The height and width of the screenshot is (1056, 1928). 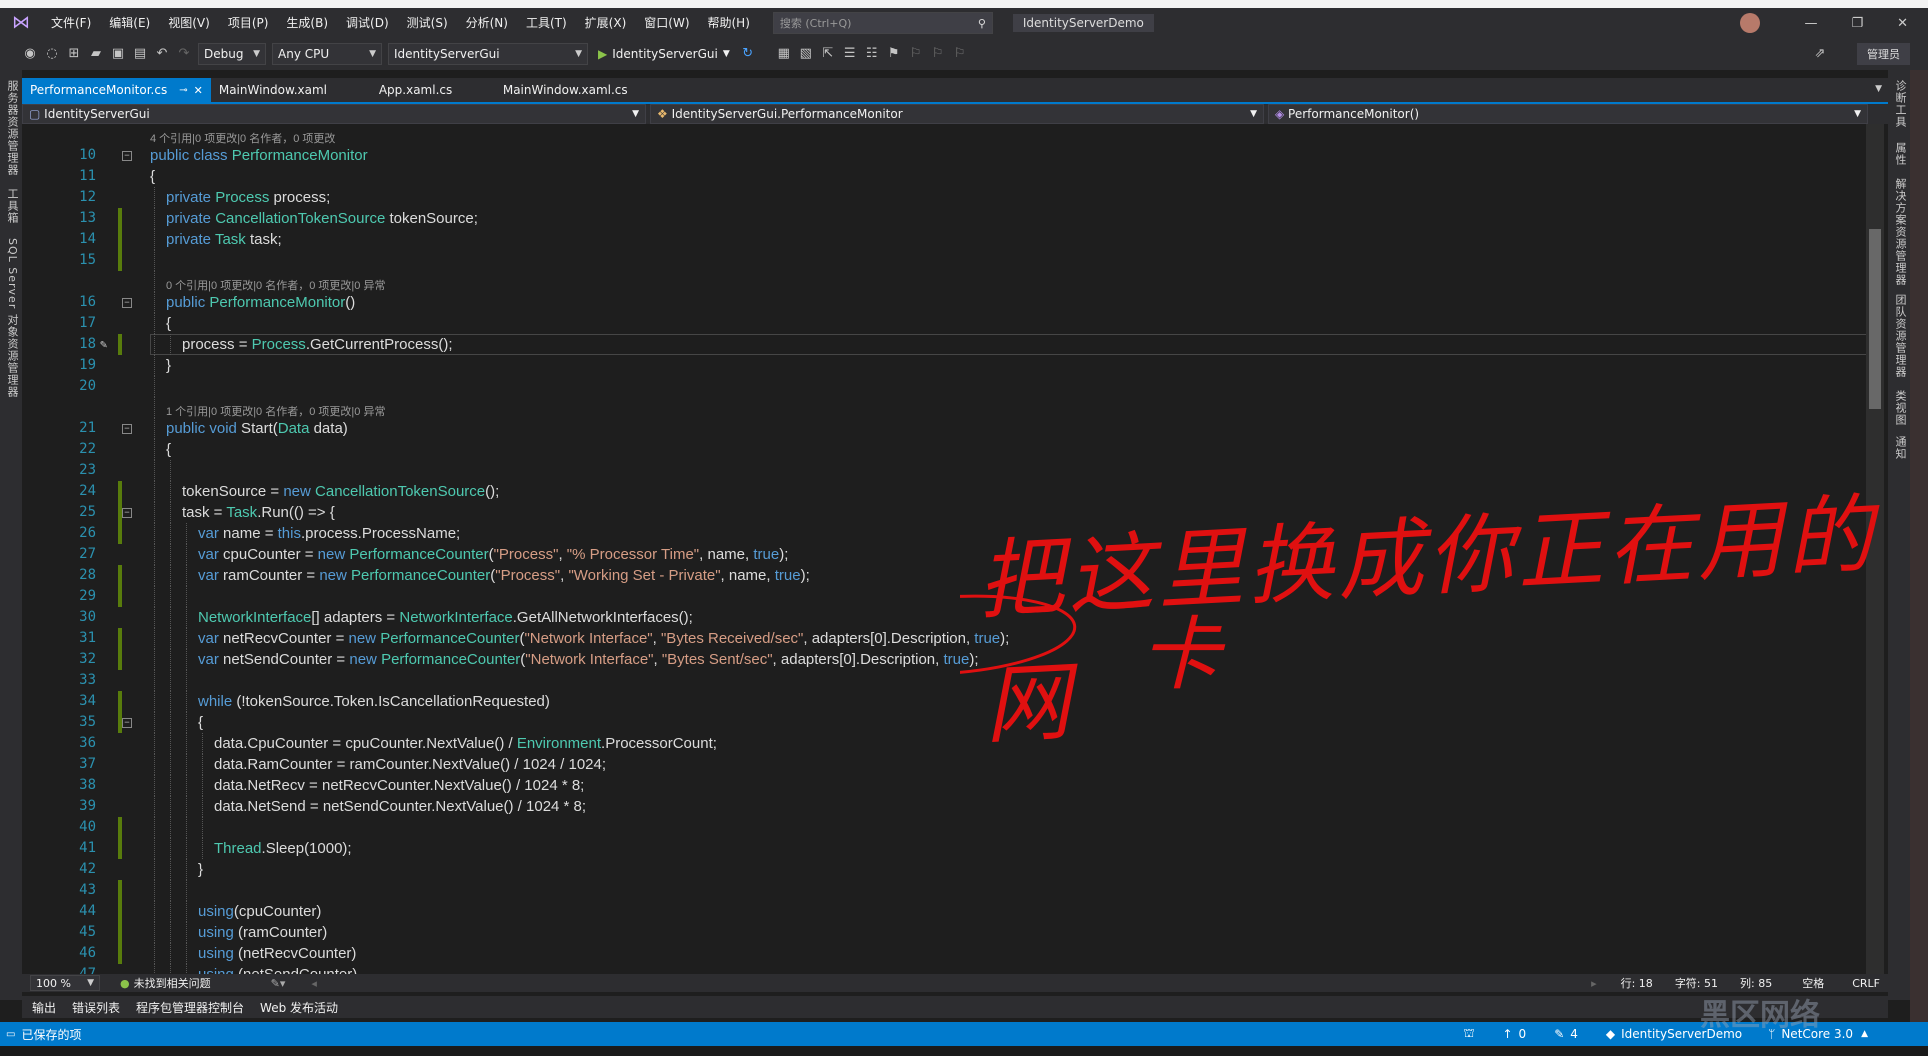 What do you see at coordinates (1900, 448) in the screenshot?
I see `notifications-tab: 通知` at bounding box center [1900, 448].